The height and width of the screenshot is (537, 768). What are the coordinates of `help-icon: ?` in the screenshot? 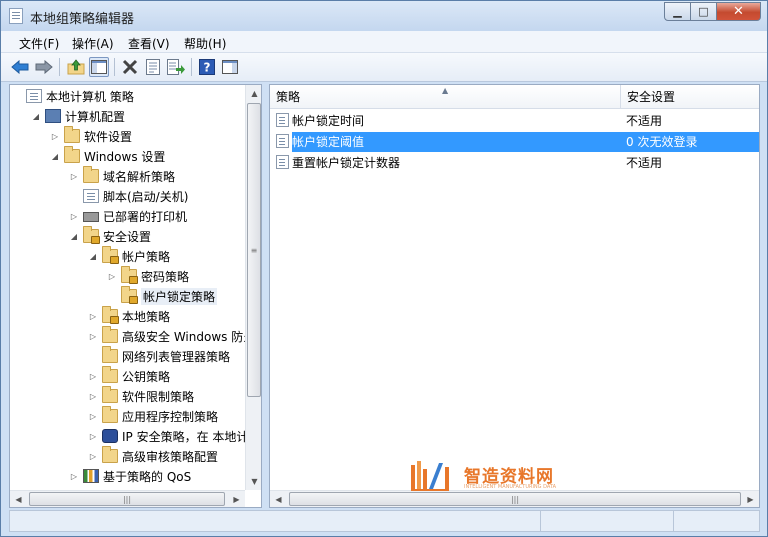 It's located at (207, 67).